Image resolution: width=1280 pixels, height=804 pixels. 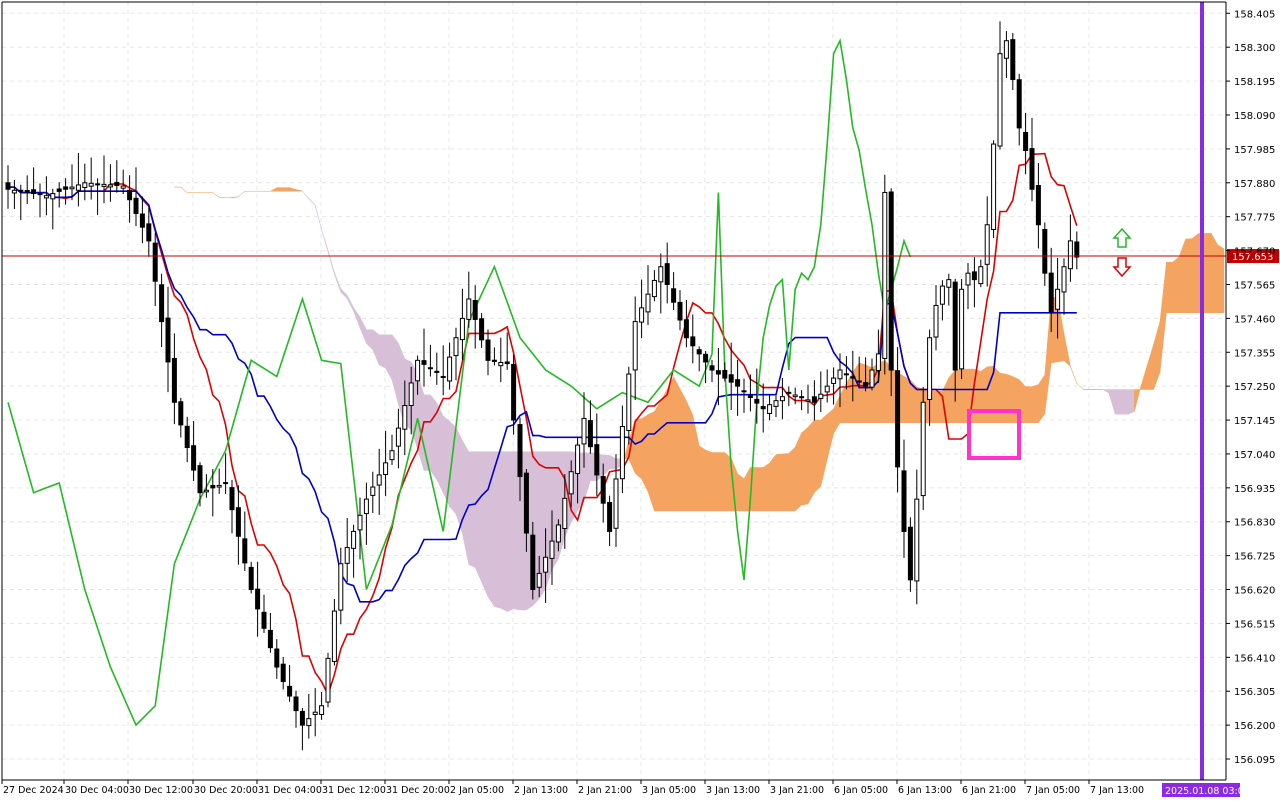 I want to click on x-tick-label: 2 Jan 05:00, so click(x=477, y=790).